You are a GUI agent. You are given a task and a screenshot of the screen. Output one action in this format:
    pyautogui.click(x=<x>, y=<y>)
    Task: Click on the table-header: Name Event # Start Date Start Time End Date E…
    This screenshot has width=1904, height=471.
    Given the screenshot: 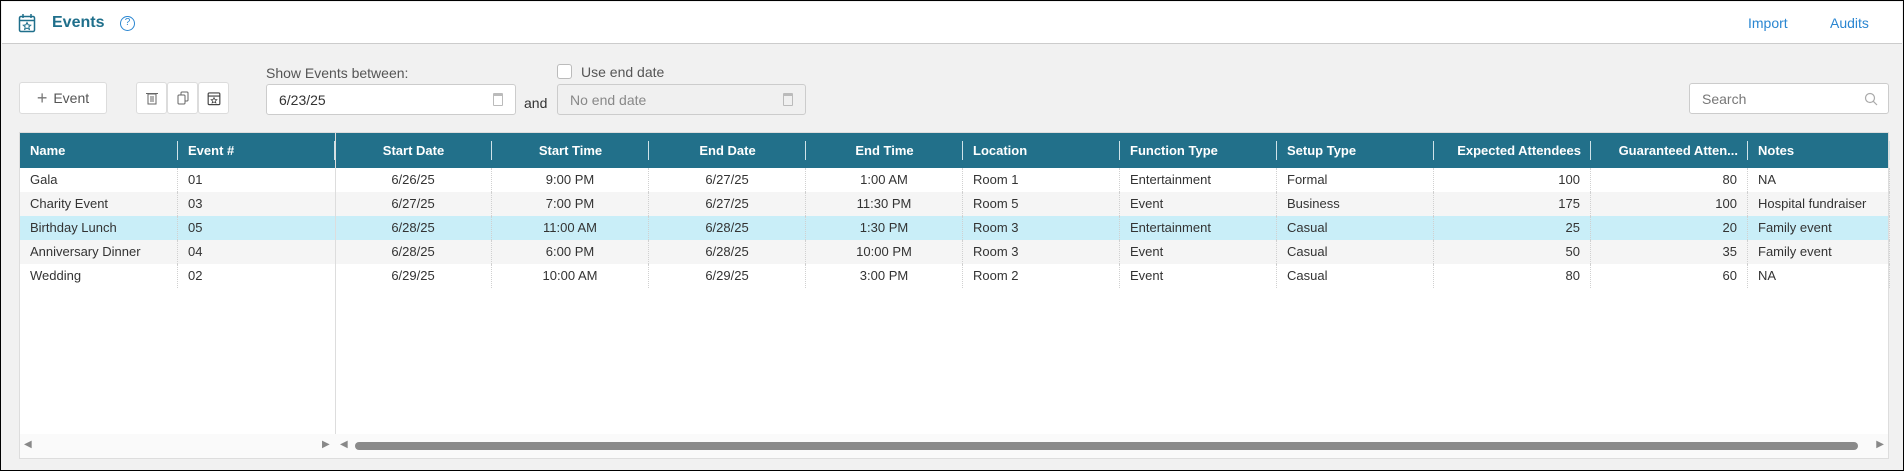 What is the action you would take?
    pyautogui.click(x=955, y=150)
    